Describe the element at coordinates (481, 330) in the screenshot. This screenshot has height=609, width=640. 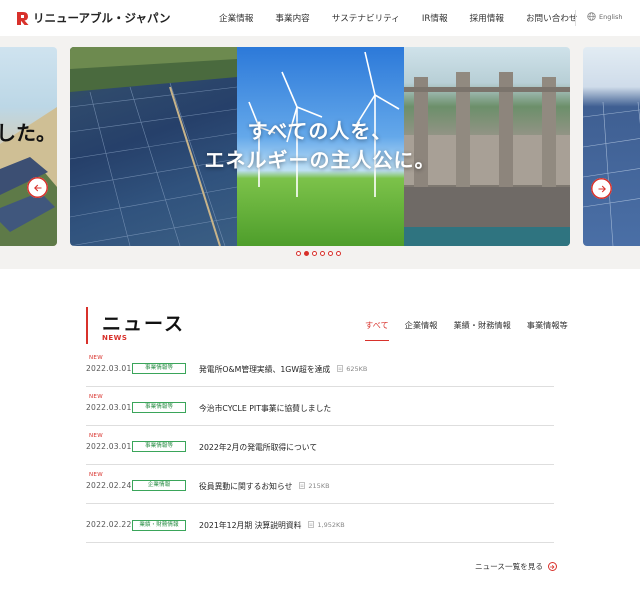
I see `tab-financial: 業績・財務情報` at that location.